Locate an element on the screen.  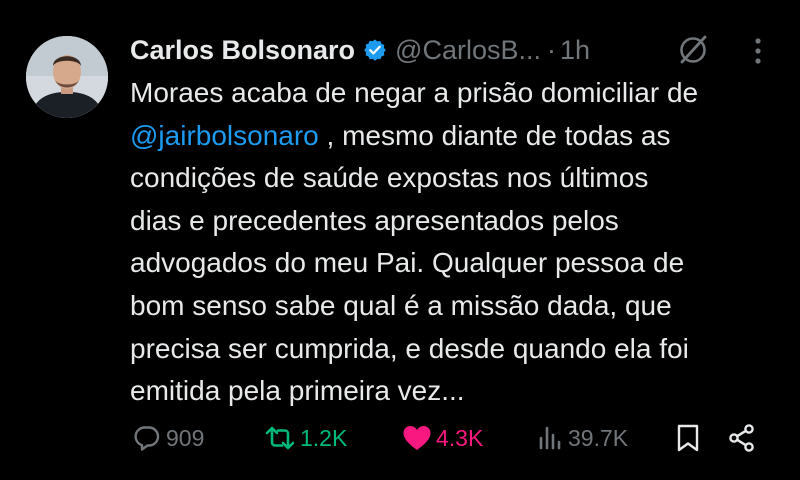
bookmark-button is located at coordinates (688, 438).